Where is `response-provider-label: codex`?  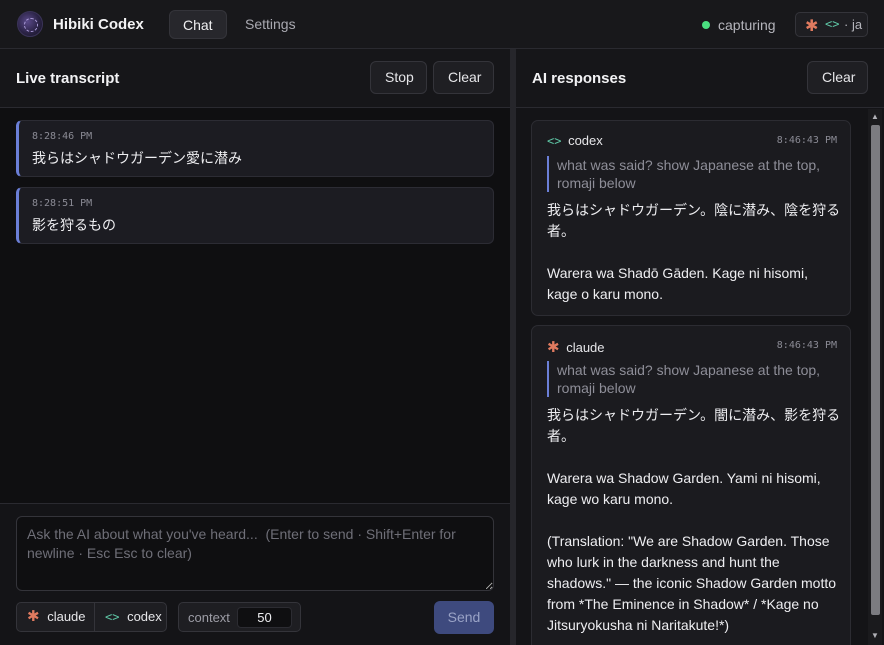 response-provider-label: codex is located at coordinates (585, 140).